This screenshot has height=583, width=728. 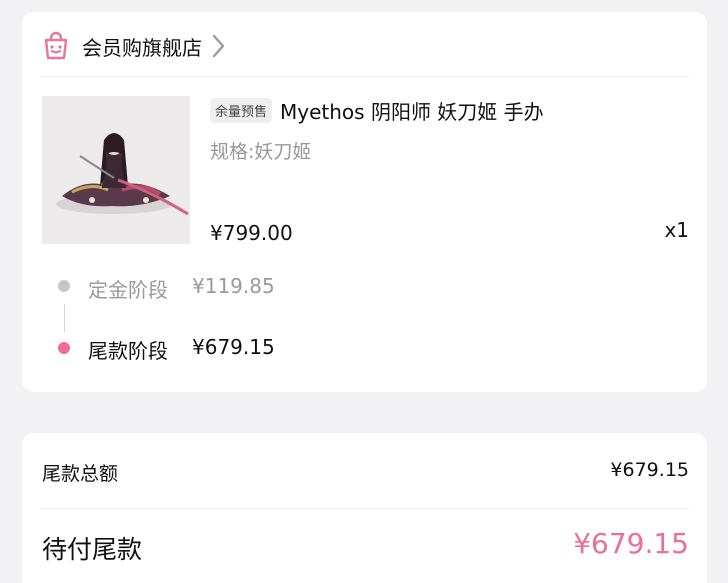 What do you see at coordinates (64, 286) in the screenshot?
I see `deposit-stage-dot` at bounding box center [64, 286].